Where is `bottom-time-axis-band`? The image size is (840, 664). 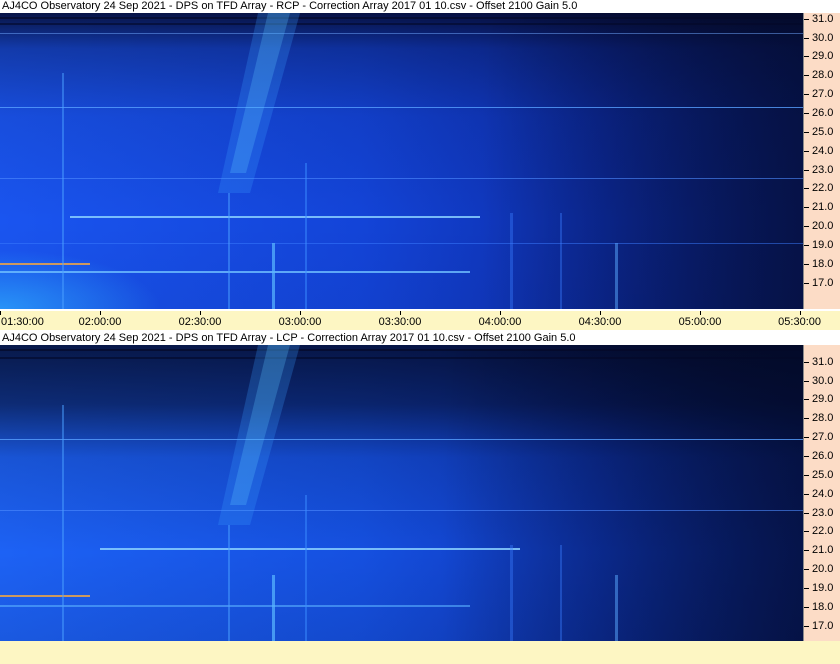
bottom-time-axis-band is located at coordinates (420, 652).